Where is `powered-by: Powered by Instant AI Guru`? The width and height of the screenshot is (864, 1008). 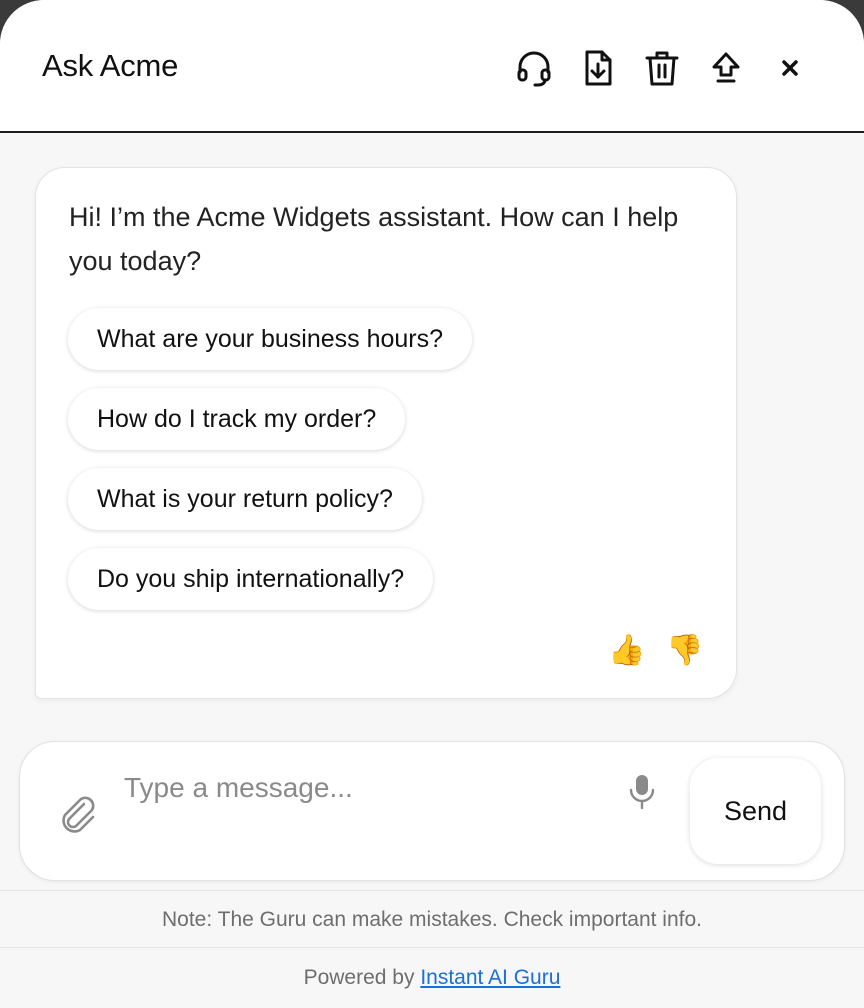 powered-by: Powered by Instant AI Guru is located at coordinates (432, 978).